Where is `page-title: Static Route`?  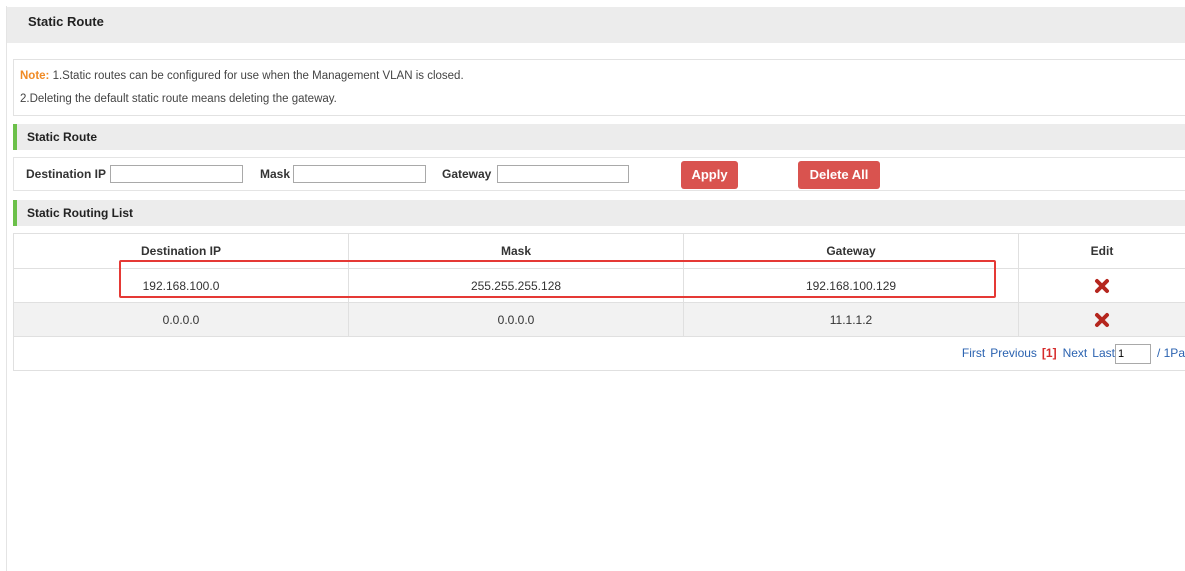 page-title: Static Route is located at coordinates (596, 25).